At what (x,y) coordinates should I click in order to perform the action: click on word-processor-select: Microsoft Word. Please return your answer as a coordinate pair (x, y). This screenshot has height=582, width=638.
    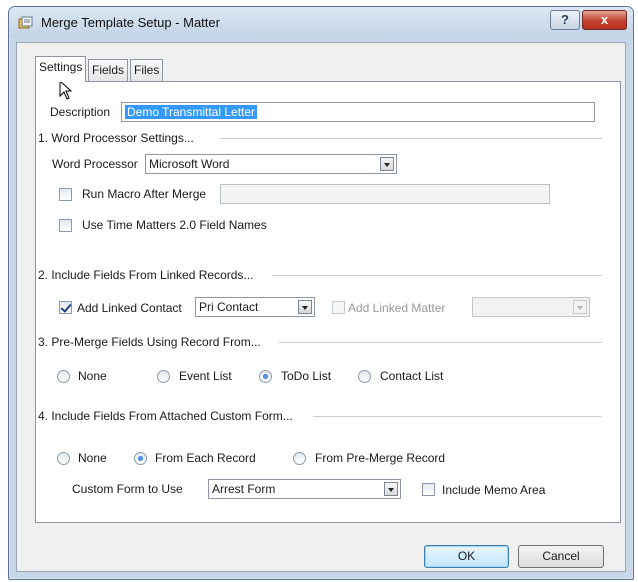
    Looking at the image, I should click on (271, 164).